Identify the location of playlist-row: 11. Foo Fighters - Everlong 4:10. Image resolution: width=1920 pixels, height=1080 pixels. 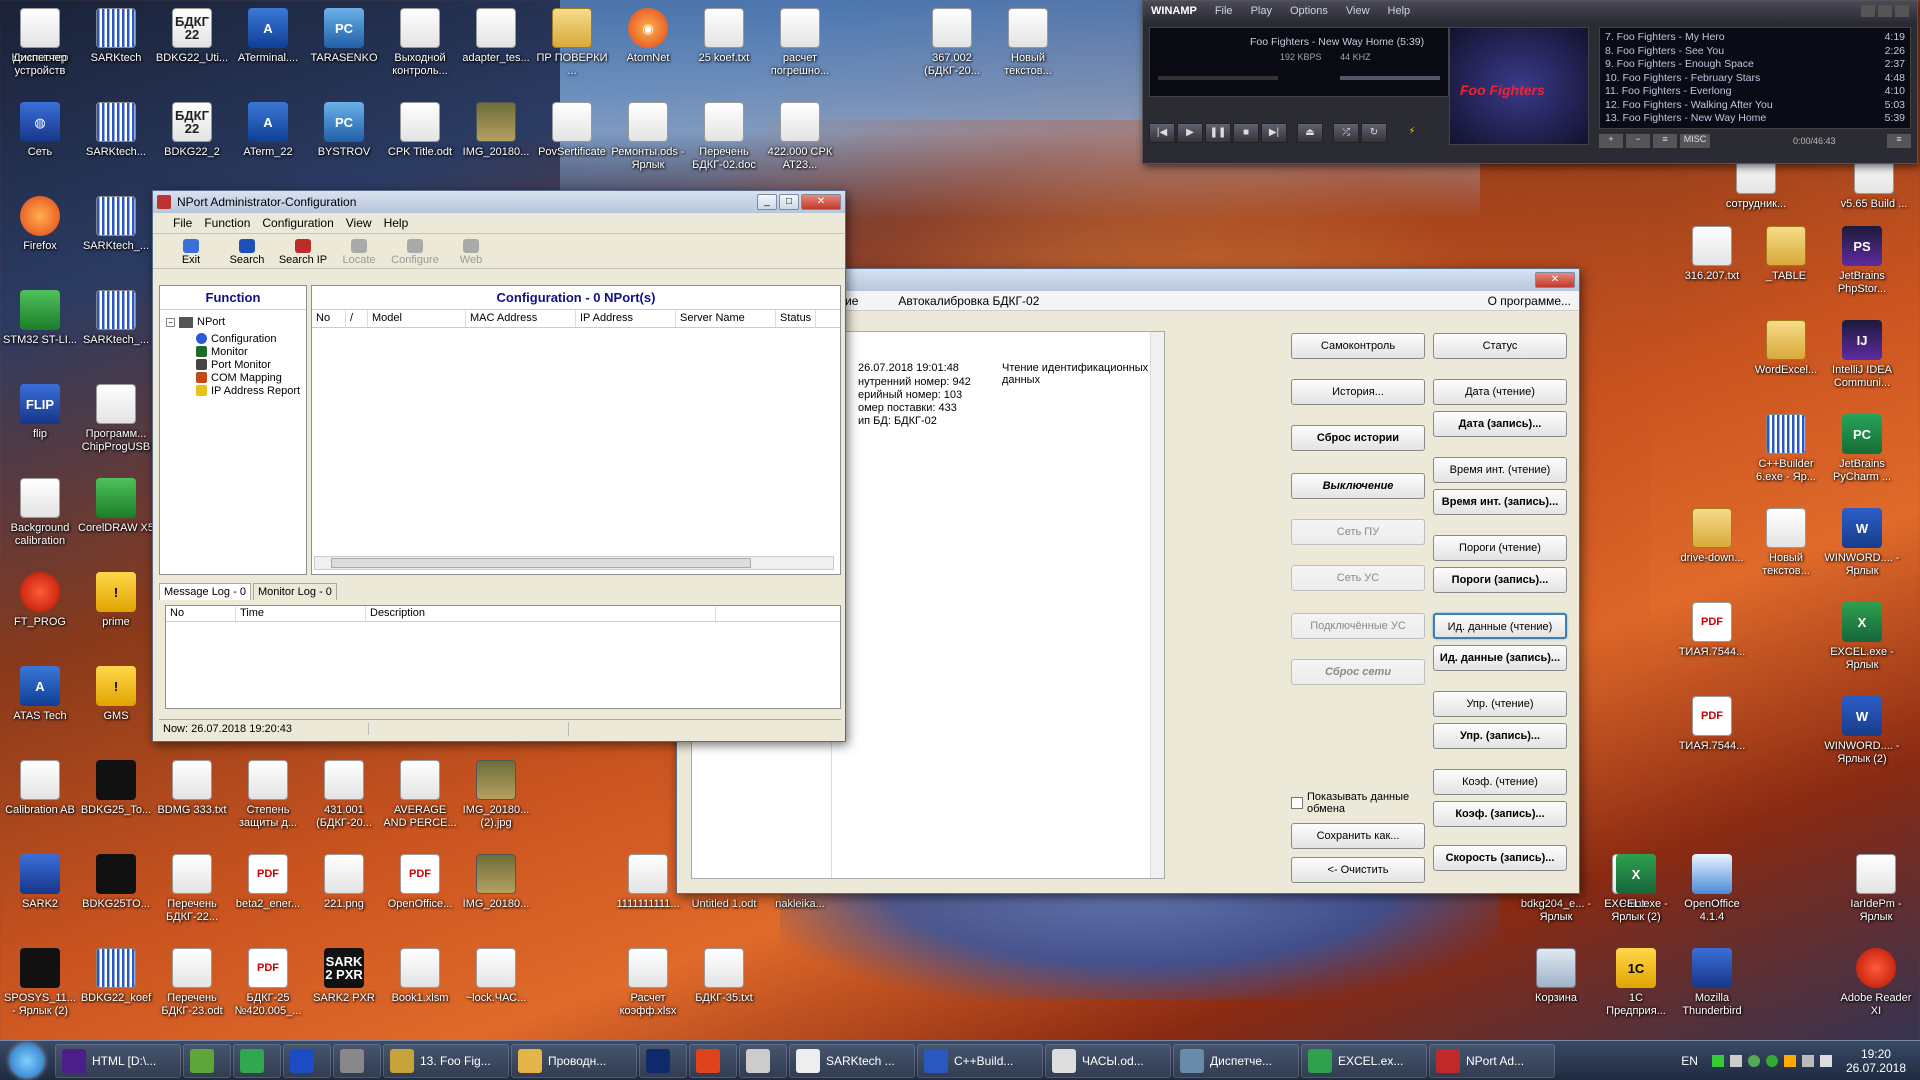
(1755, 92).